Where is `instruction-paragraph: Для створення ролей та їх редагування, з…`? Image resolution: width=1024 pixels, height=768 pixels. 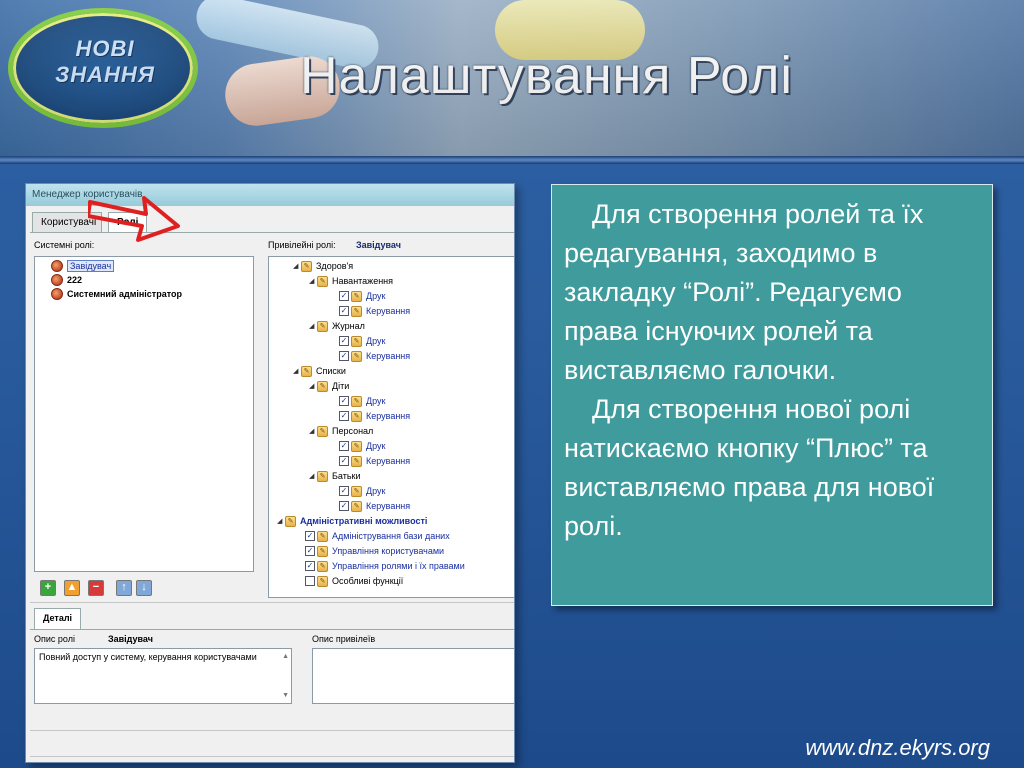
instruction-paragraph: Для створення ролей та їх редагування, з… is located at coordinates (744, 292).